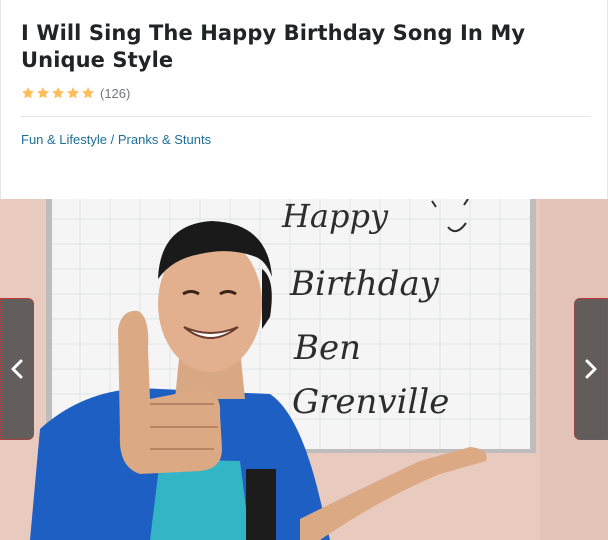 This screenshot has height=540, width=608. I want to click on chevron-right-icon, so click(591, 369).